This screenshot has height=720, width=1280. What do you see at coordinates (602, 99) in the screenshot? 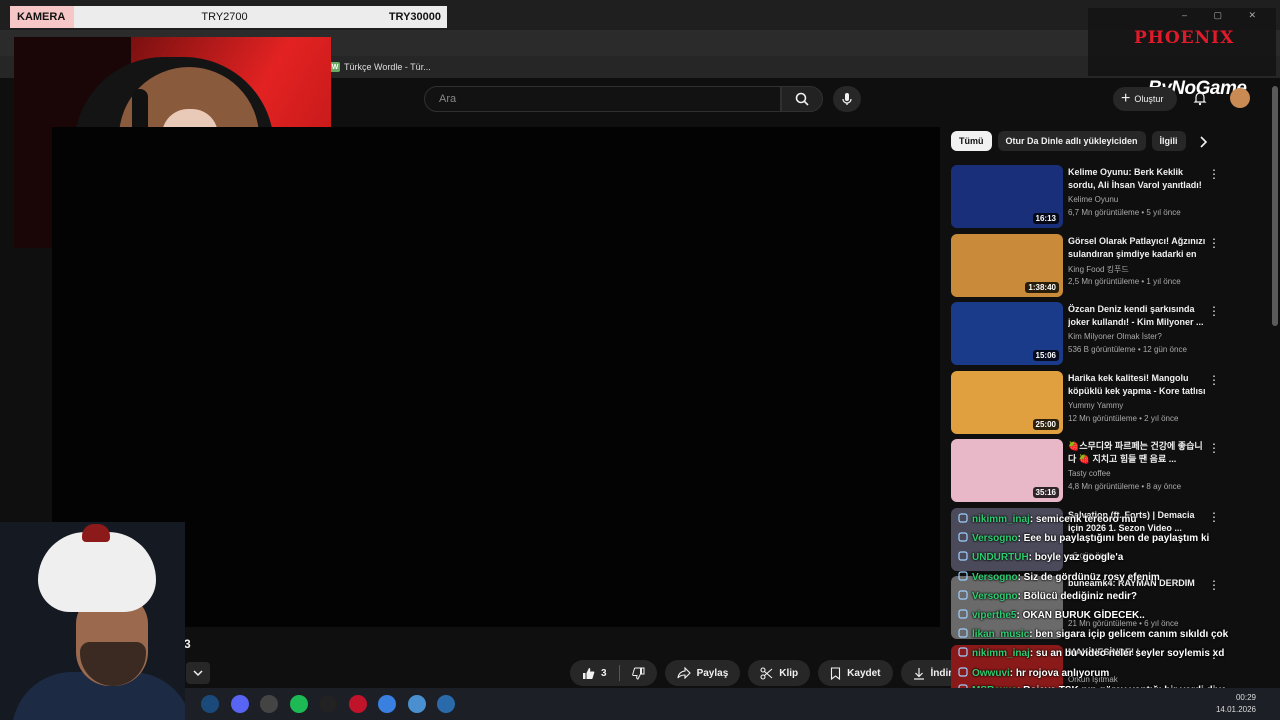
I see `search-input: Ara` at bounding box center [602, 99].